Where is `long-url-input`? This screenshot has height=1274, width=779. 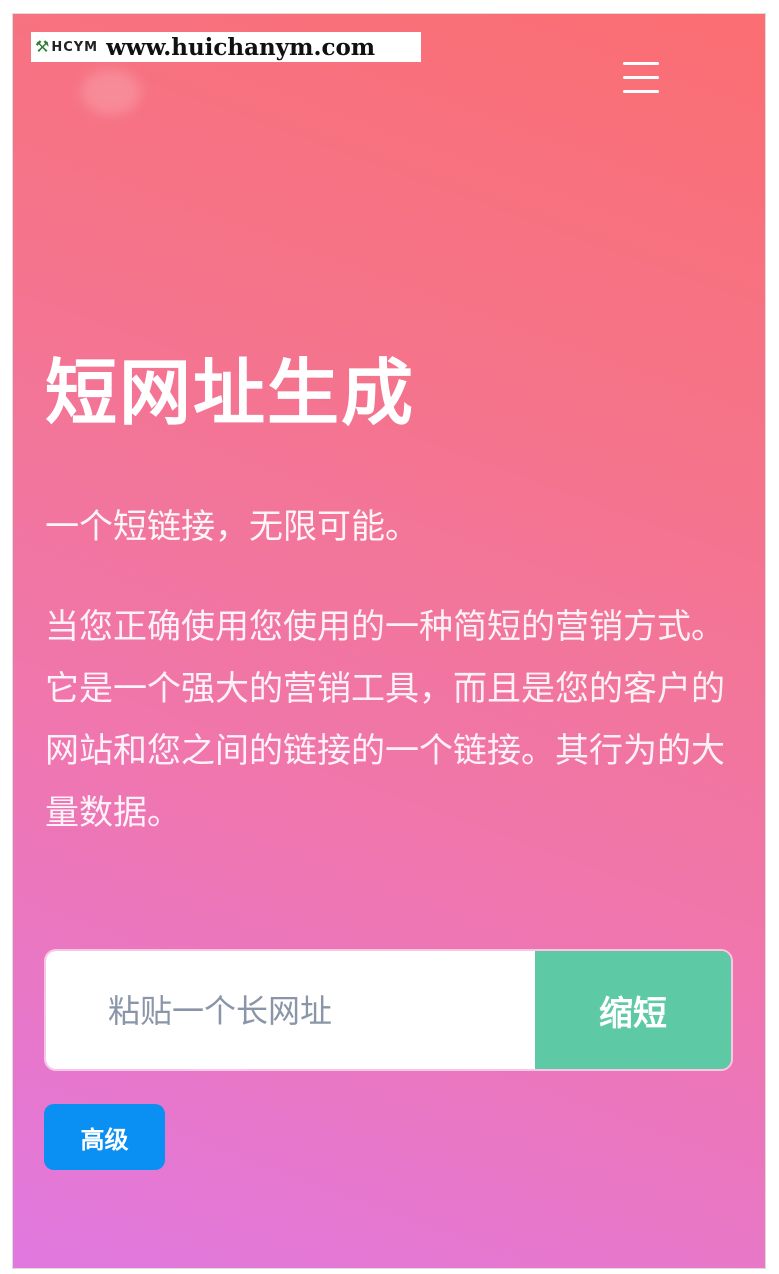 long-url-input is located at coordinates (290, 1010).